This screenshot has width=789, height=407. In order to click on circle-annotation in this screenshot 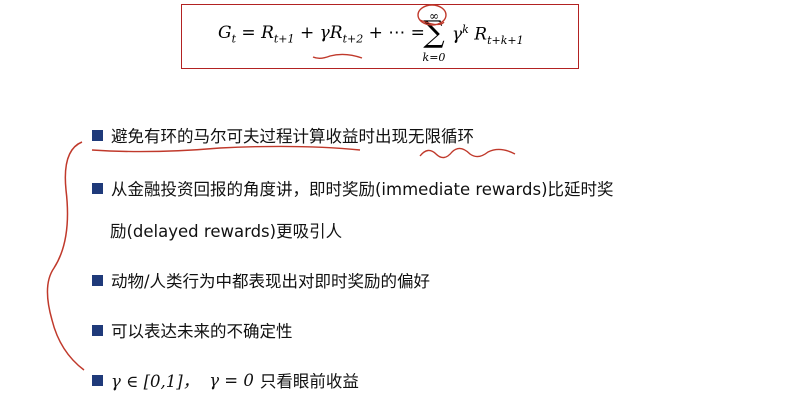, I will do `click(432, 15)`.